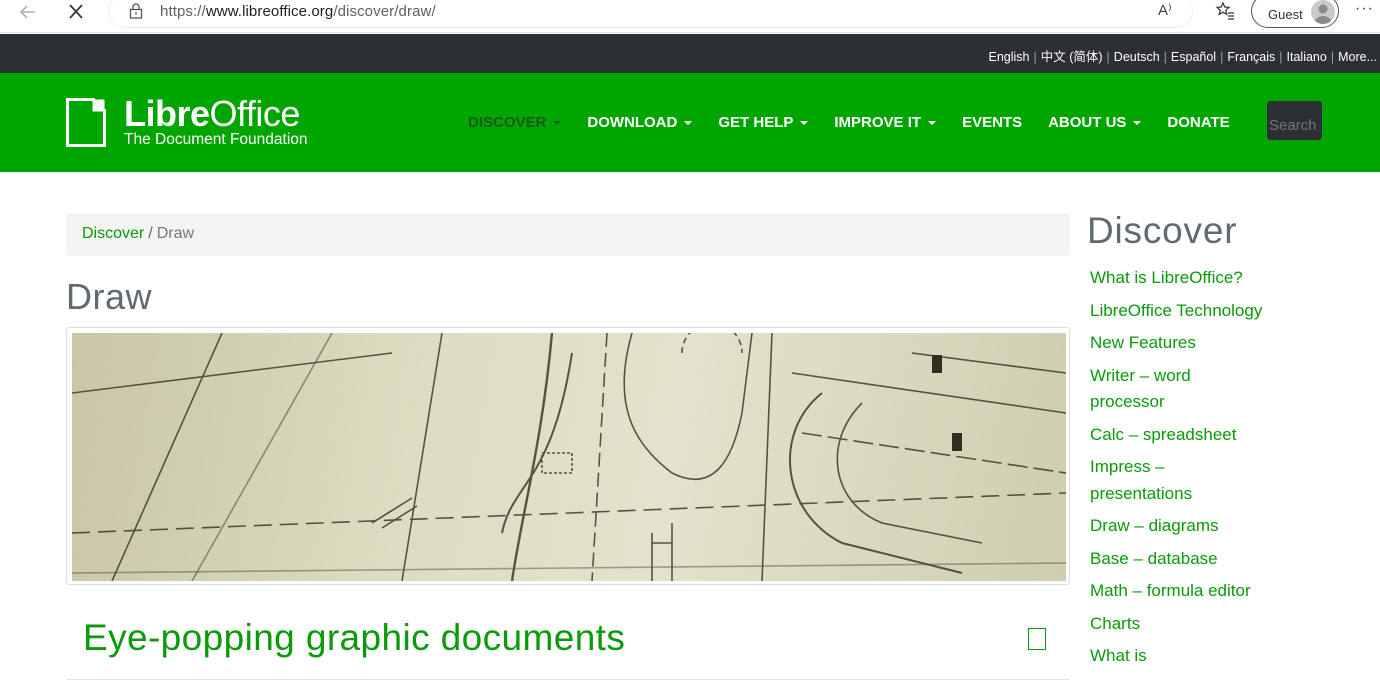 This screenshot has width=1380, height=691. I want to click on profile-label: Guest, so click(1285, 14).